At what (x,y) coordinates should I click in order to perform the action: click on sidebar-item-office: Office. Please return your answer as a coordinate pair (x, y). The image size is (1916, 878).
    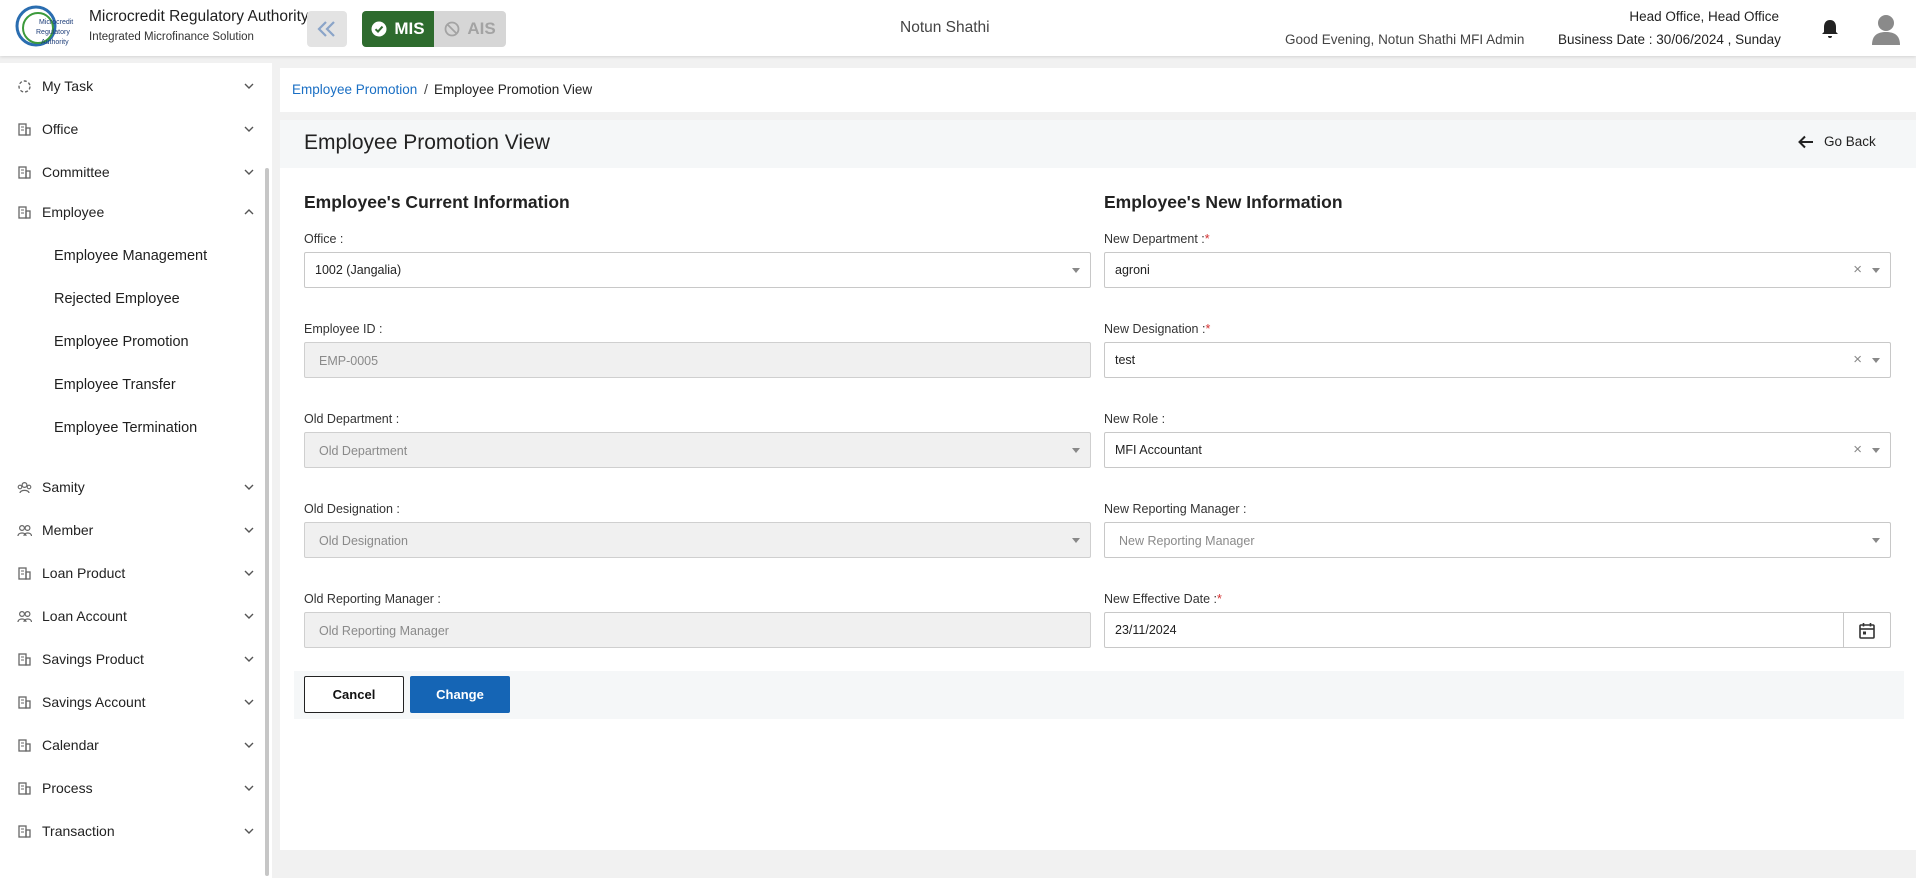
    Looking at the image, I should click on (130, 129).